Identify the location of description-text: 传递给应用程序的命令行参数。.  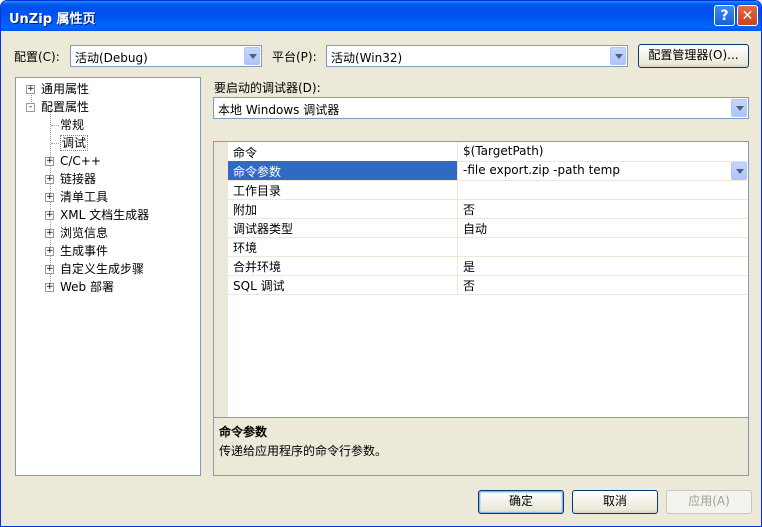
(303, 451).